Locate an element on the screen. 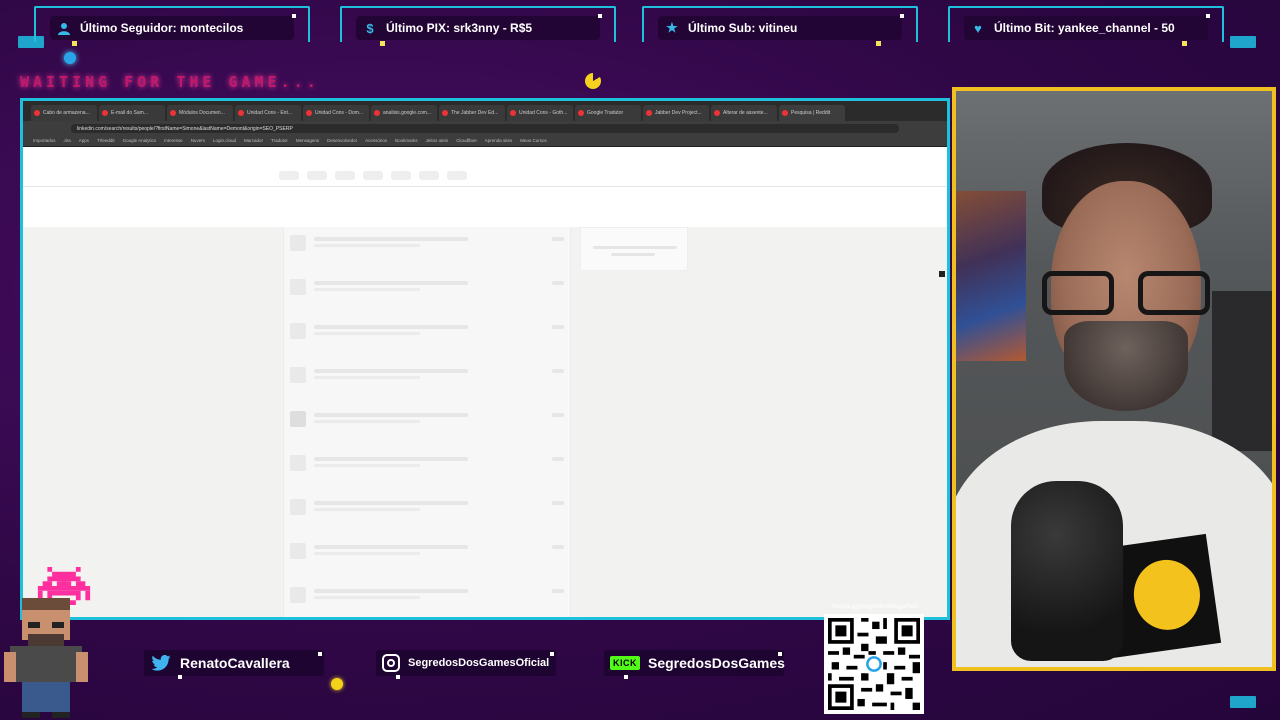 This screenshot has height=720, width=1280. banner-last-pix: $ Último PIX: srk3nny - R$5 is located at coordinates (478, 26).